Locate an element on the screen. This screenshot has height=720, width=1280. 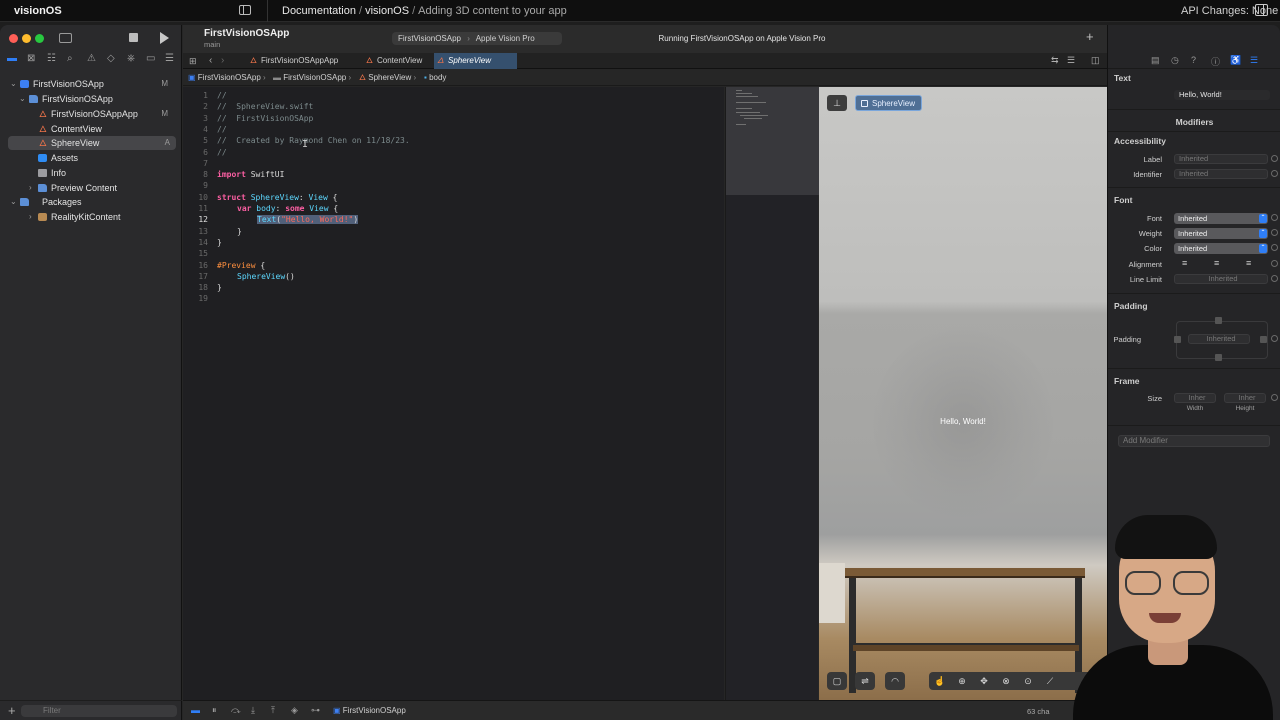
minimap-visible-region is located at coordinates (772, 141).